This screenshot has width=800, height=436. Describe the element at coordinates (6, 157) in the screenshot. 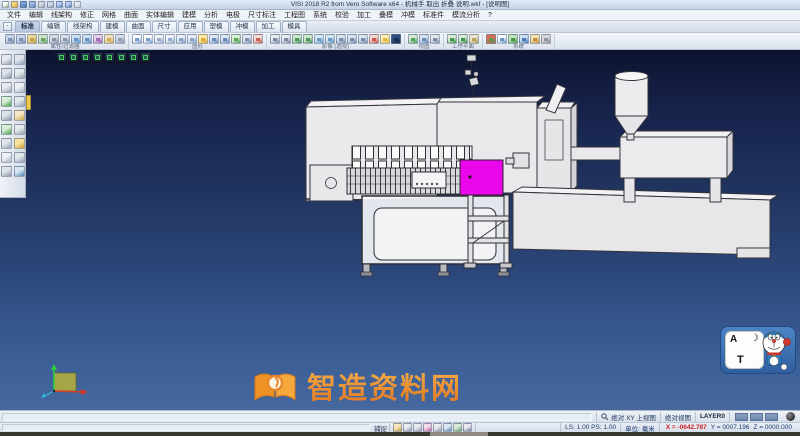

I see `sb-doc-icon` at that location.